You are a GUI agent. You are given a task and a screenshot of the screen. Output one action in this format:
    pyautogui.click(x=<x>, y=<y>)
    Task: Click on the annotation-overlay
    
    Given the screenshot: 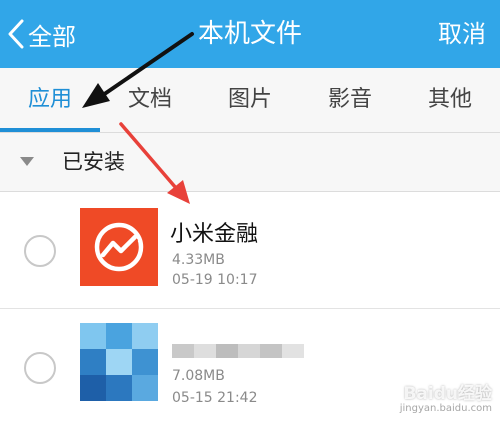 What is the action you would take?
    pyautogui.click(x=138, y=118)
    